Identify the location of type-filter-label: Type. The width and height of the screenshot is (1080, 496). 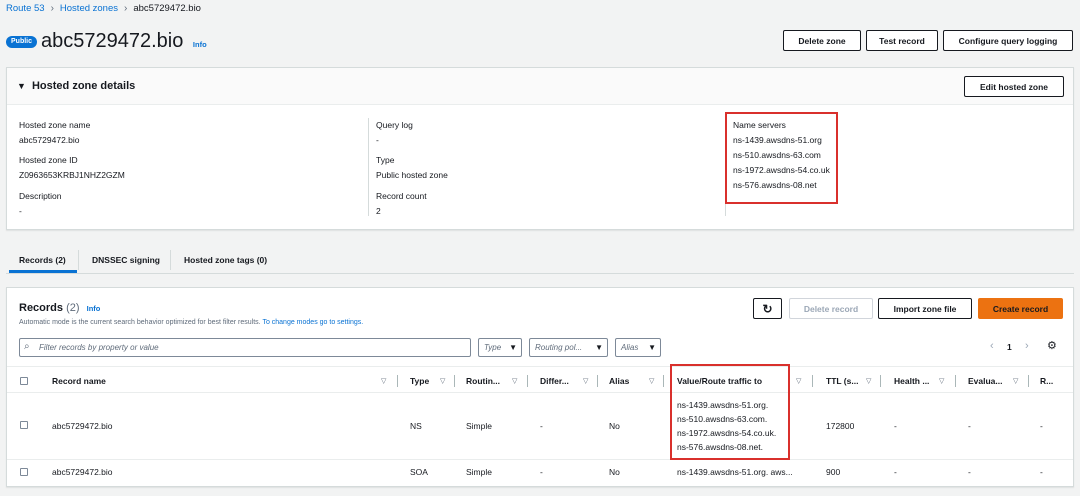
(493, 347).